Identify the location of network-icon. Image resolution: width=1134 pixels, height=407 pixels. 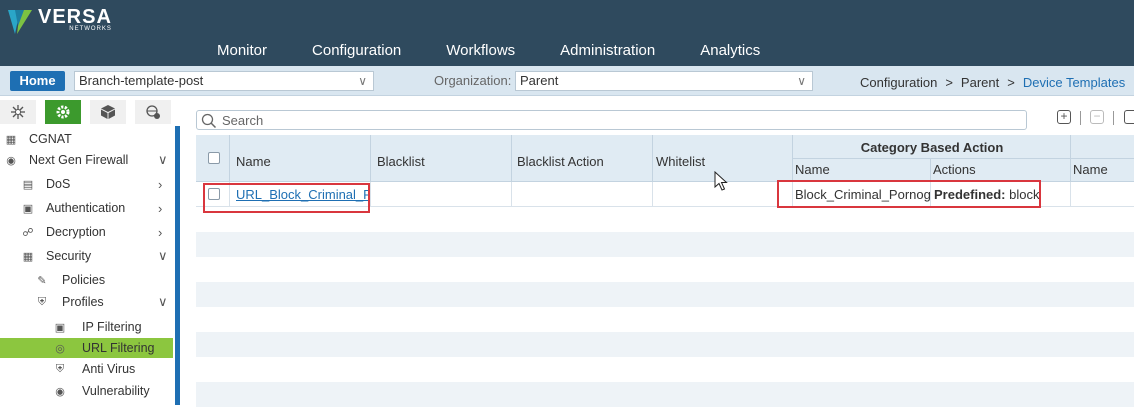
(18, 112).